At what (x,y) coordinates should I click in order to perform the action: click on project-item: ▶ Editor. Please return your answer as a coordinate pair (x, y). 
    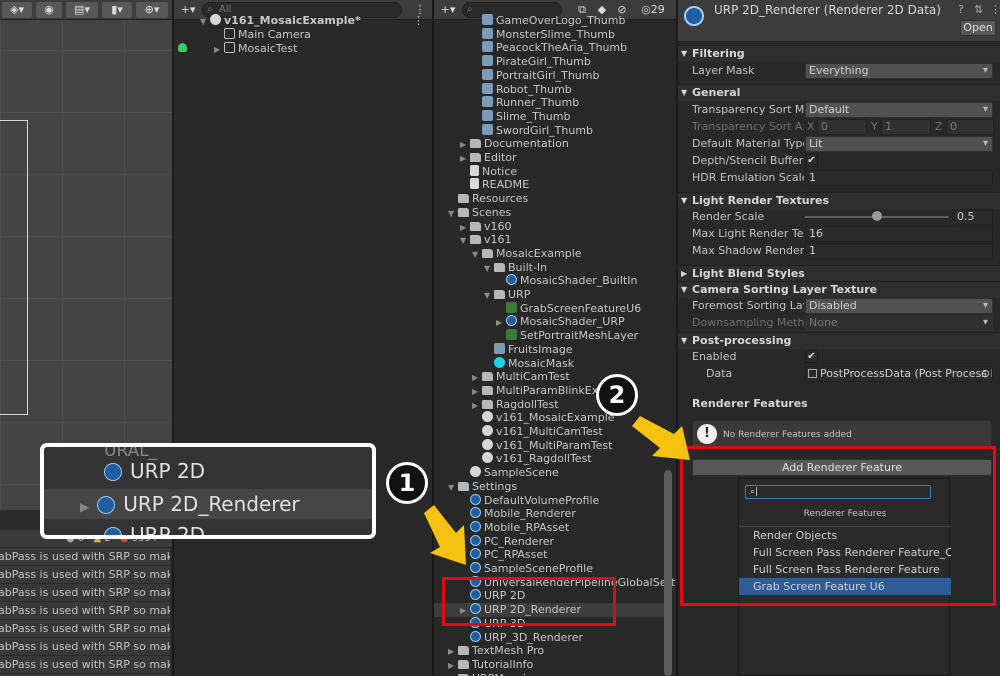
    Looking at the image, I should click on (549, 158).